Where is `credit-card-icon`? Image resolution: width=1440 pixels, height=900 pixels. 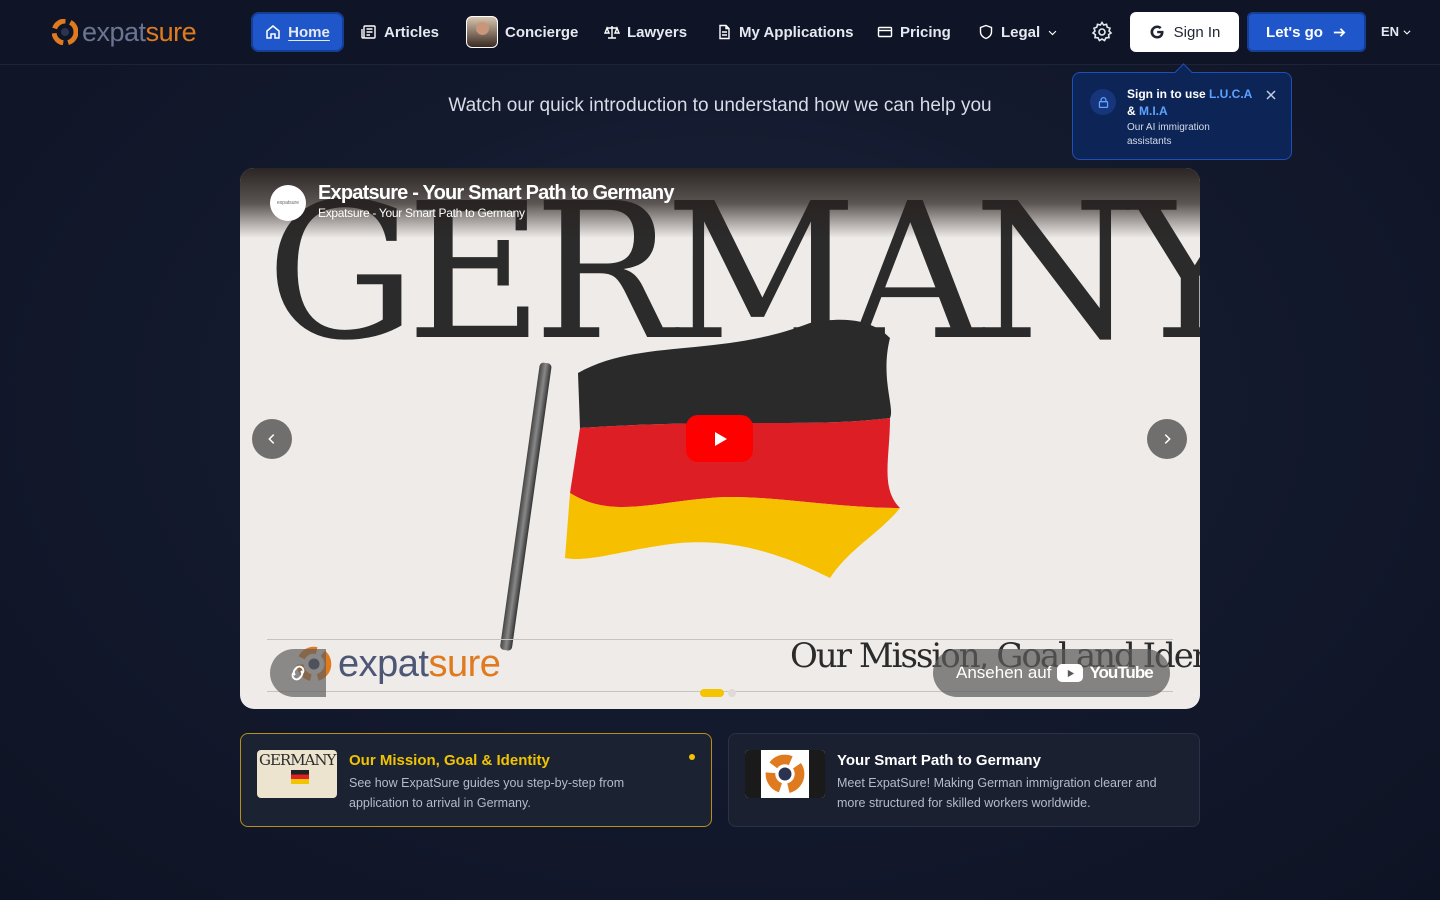
credit-card-icon is located at coordinates (885, 32).